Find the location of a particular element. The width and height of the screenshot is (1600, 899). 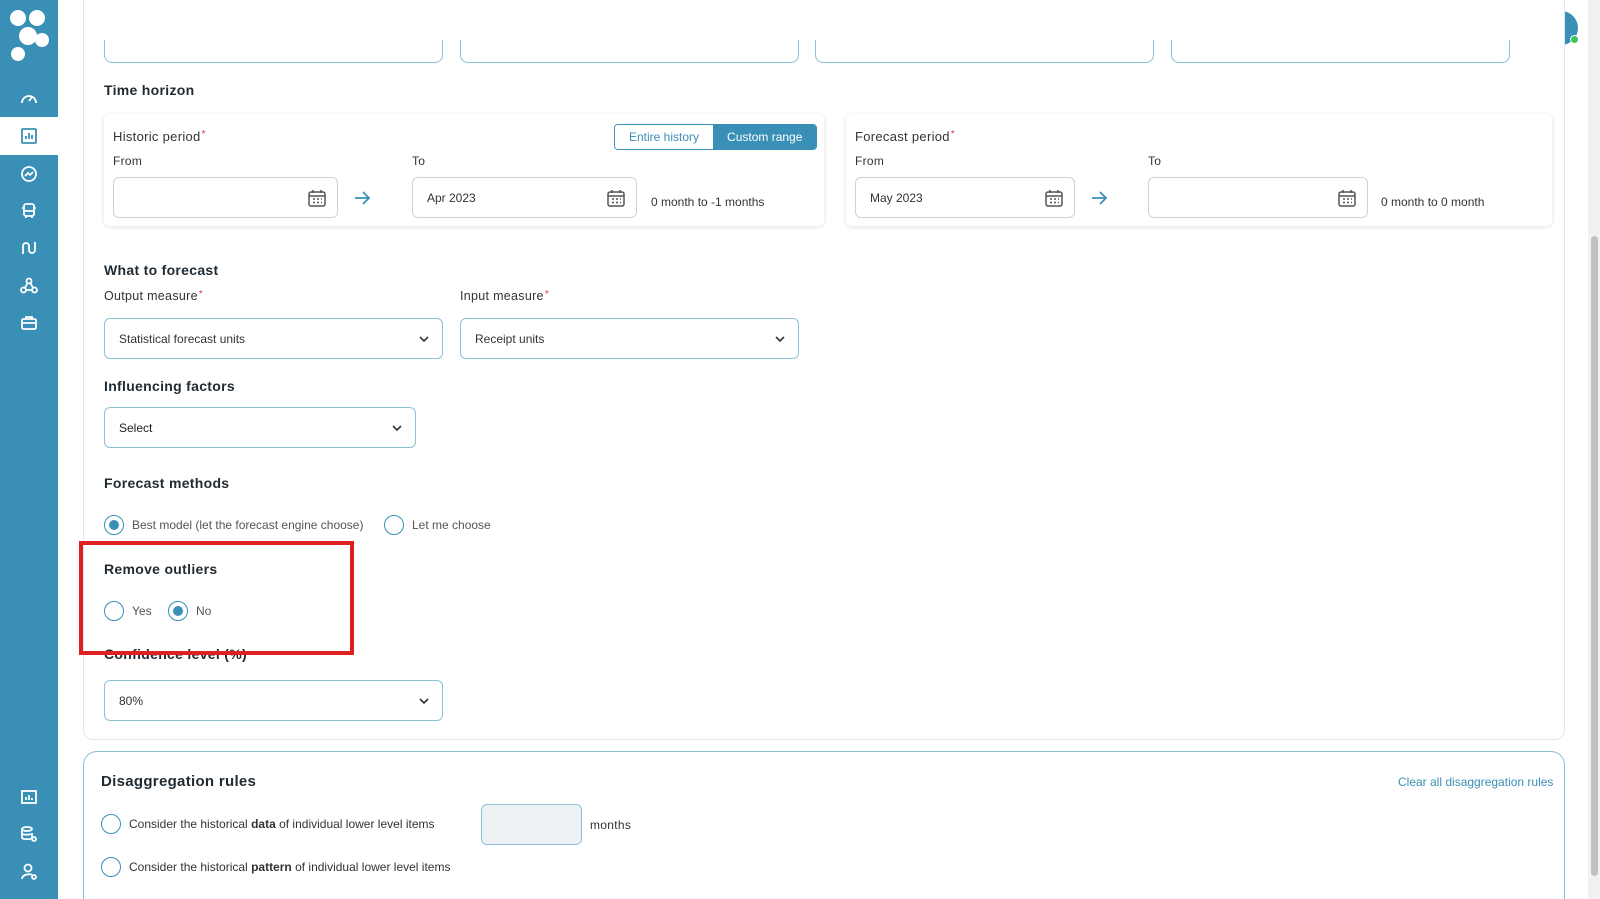

input-measure-label: Input measure* is located at coordinates (505, 296).